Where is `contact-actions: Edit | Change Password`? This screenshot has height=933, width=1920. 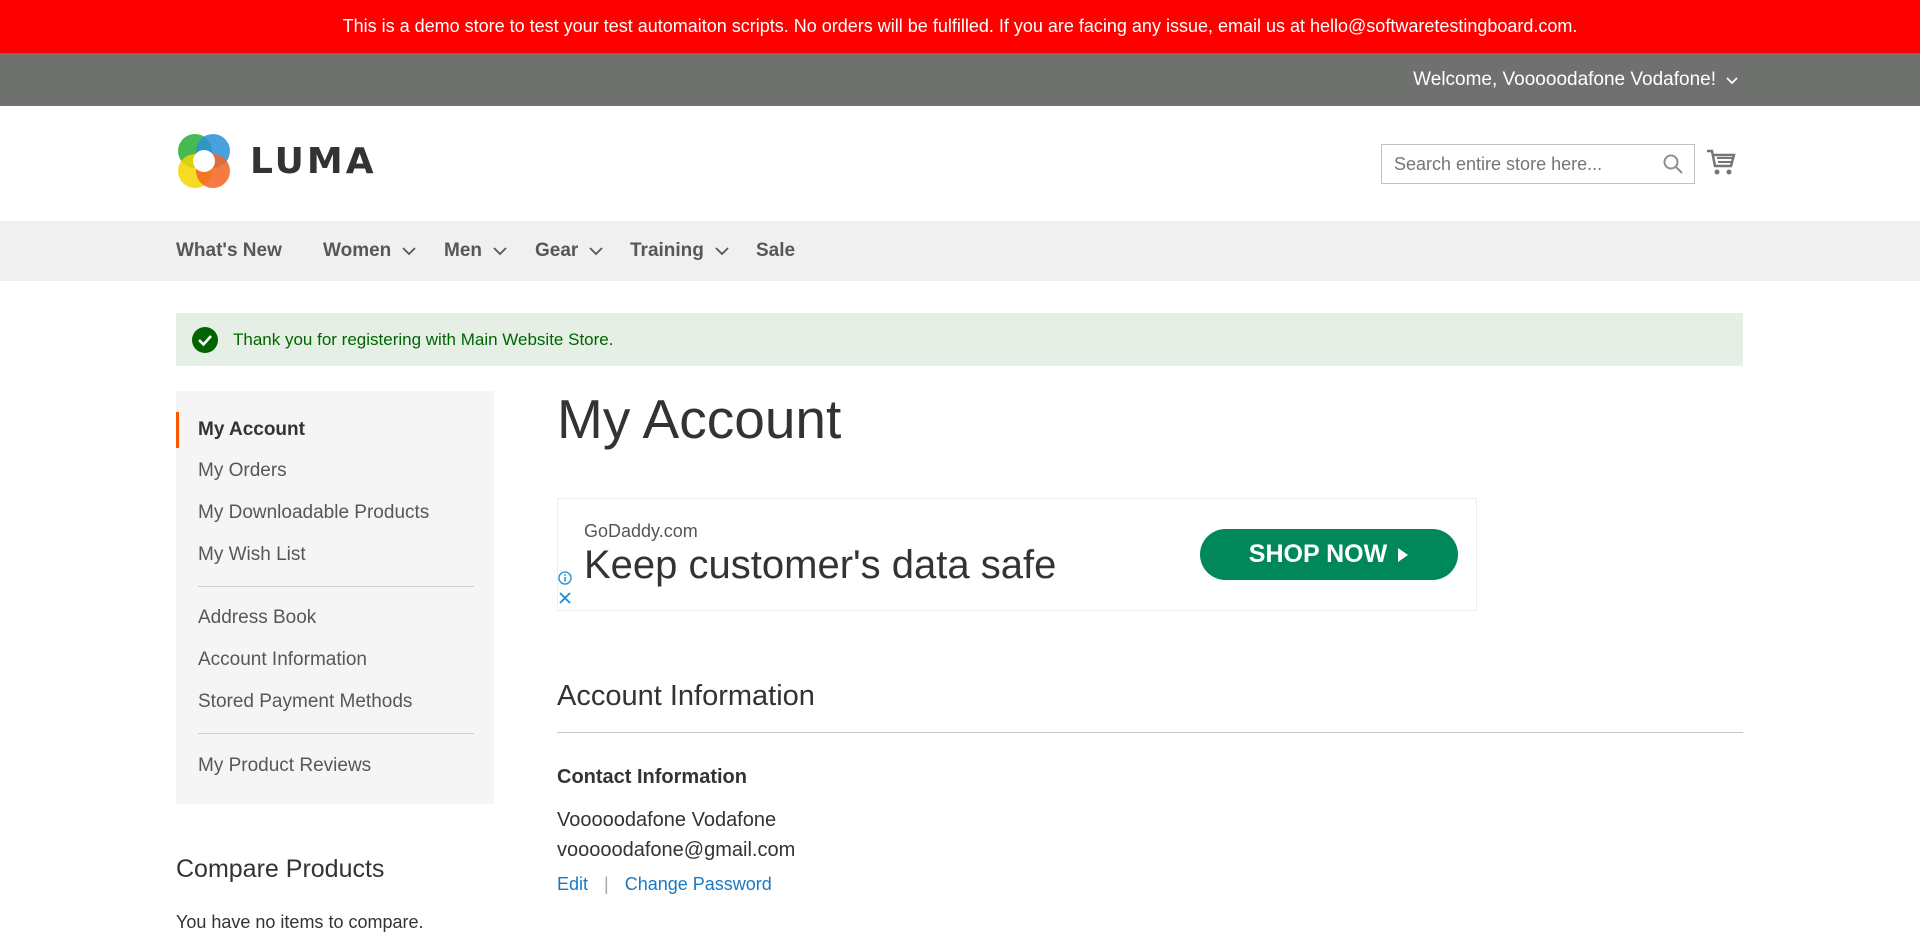
contact-actions: Edit | Change Password is located at coordinates (664, 884).